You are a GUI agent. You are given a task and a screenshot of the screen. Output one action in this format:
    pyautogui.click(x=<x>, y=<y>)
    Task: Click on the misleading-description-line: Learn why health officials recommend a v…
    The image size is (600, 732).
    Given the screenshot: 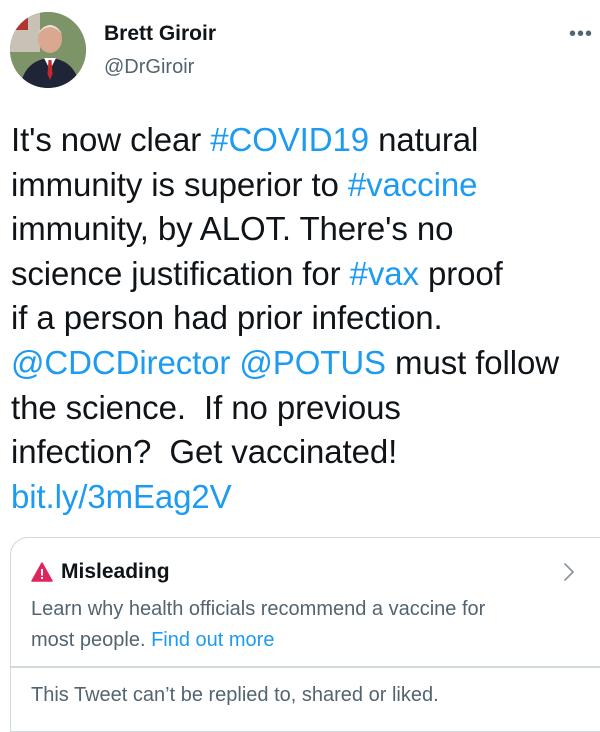 What is the action you would take?
    pyautogui.click(x=258, y=609)
    